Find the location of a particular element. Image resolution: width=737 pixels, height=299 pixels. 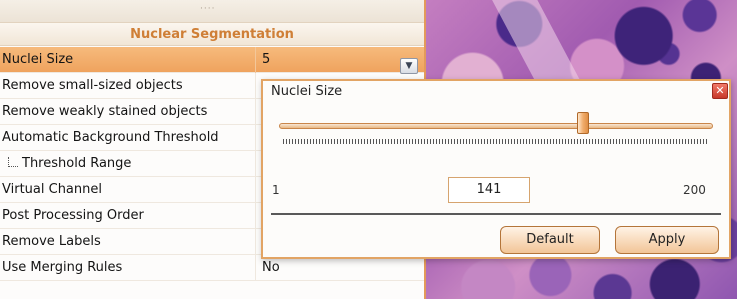

slider-max-label: 200 is located at coordinates (694, 190).